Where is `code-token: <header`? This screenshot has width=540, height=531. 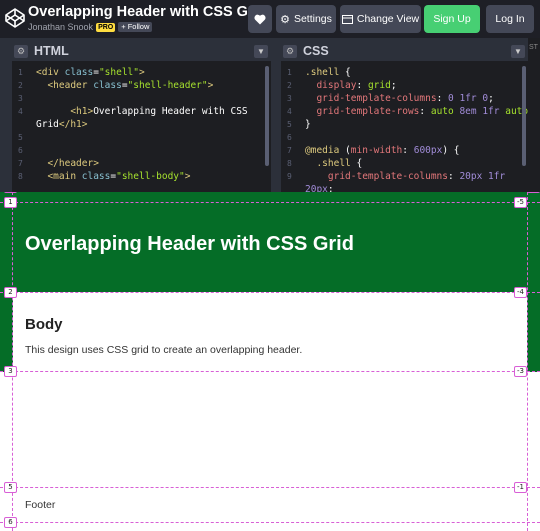 code-token: <header is located at coordinates (65, 85).